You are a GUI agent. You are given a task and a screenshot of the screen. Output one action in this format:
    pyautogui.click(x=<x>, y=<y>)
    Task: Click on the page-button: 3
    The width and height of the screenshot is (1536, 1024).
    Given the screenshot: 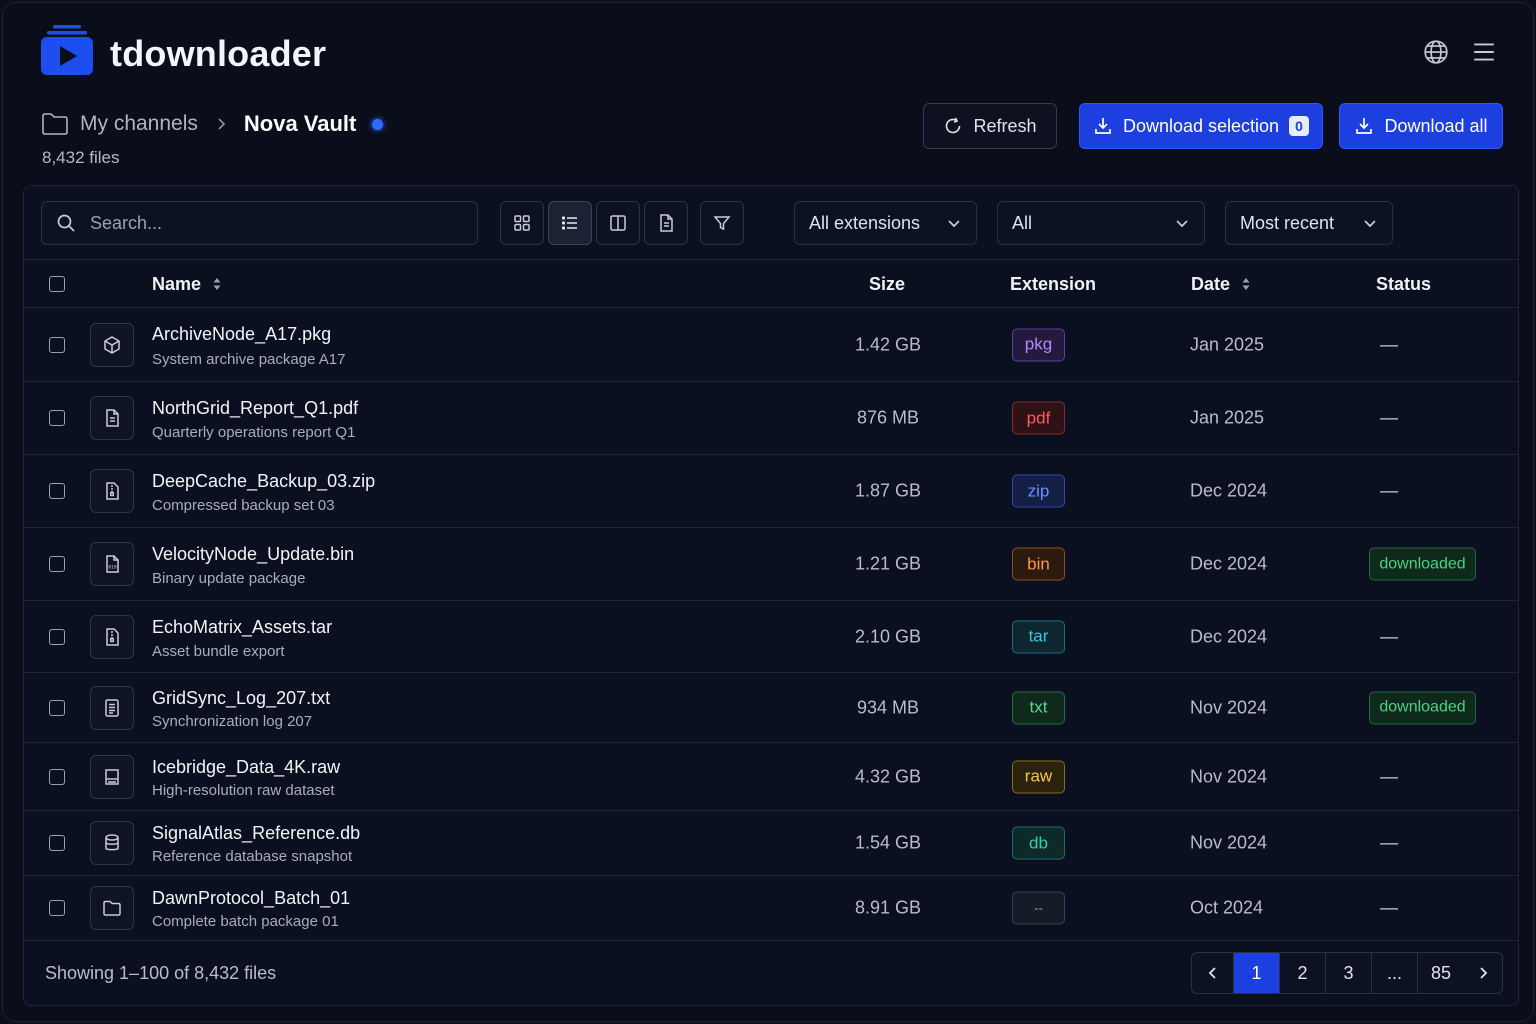 What is the action you would take?
    pyautogui.click(x=1349, y=973)
    